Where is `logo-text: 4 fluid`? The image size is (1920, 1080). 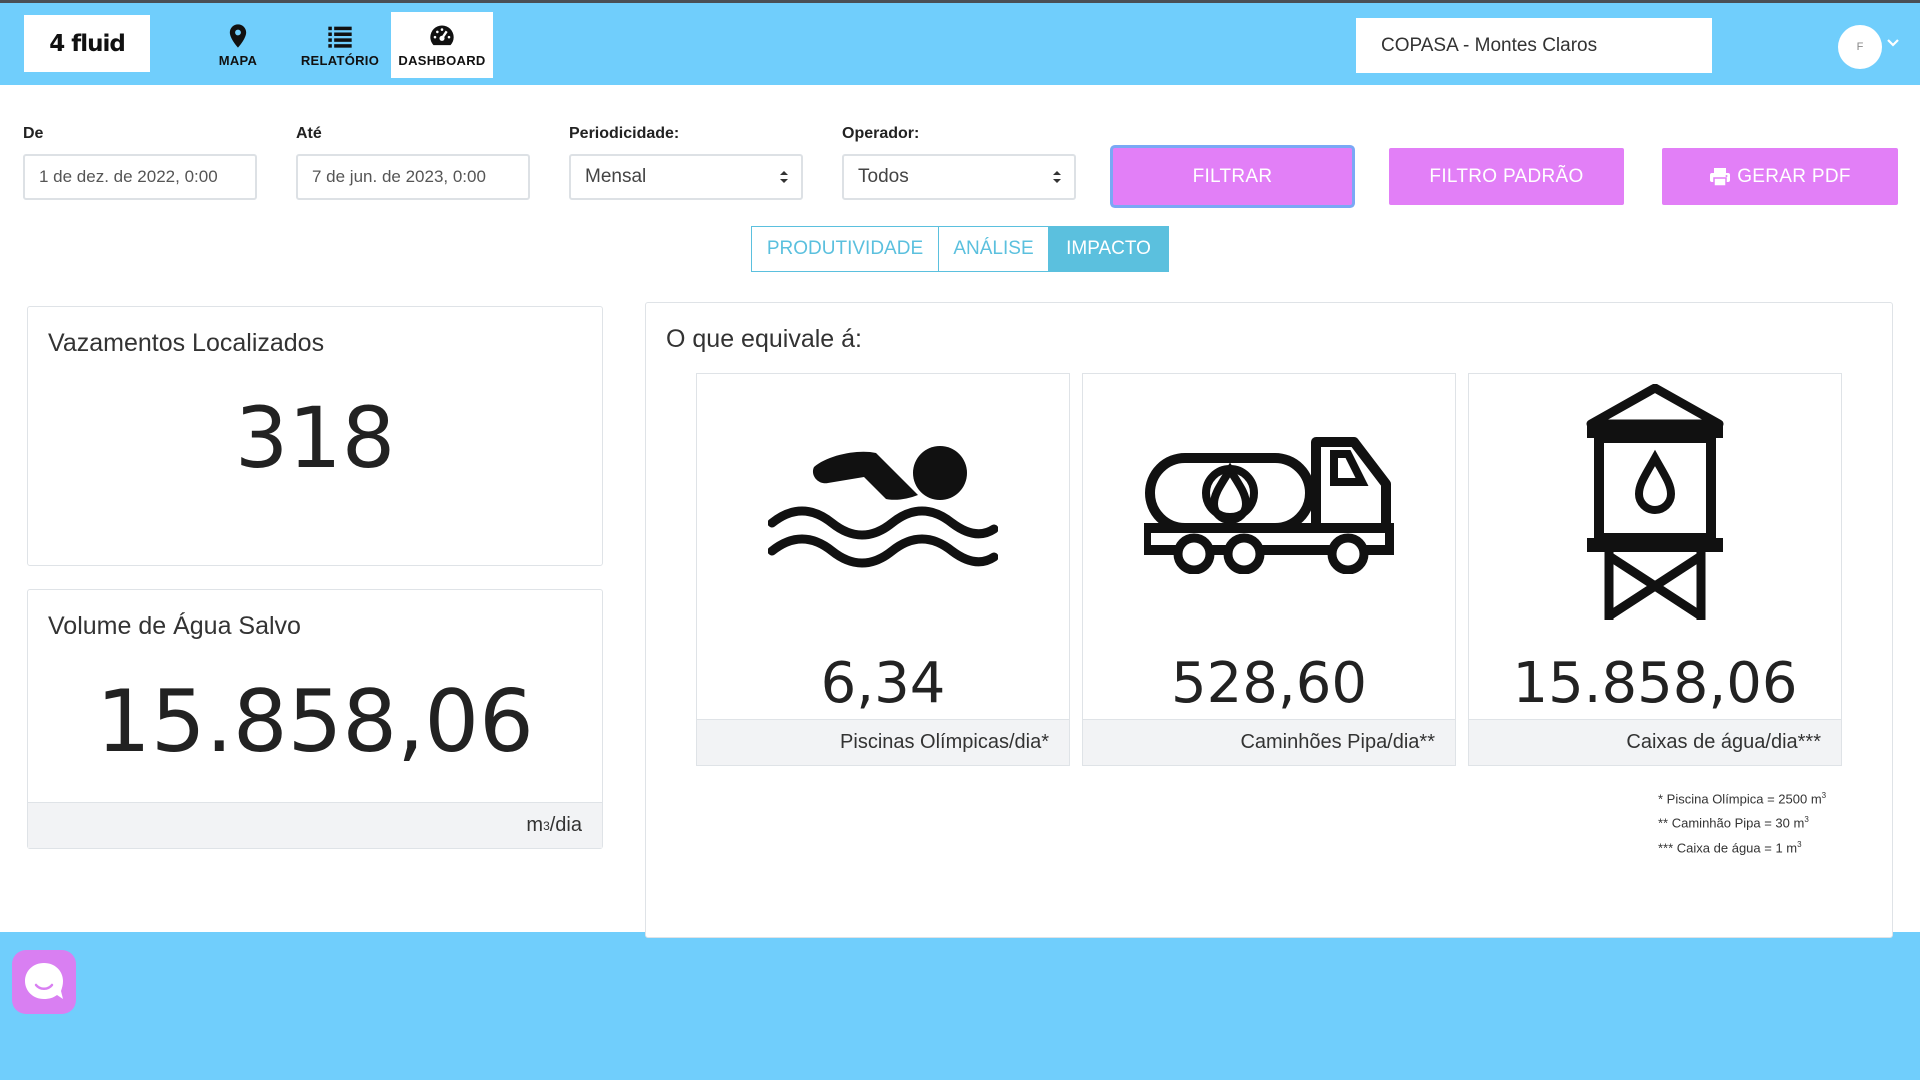
logo-text: 4 fluid is located at coordinates (87, 43).